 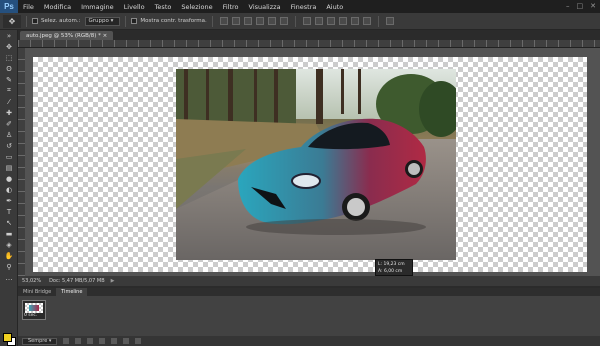 What do you see at coordinates (9, 266) in the screenshot?
I see `zoom-tool-icon: ⚲` at bounding box center [9, 266].